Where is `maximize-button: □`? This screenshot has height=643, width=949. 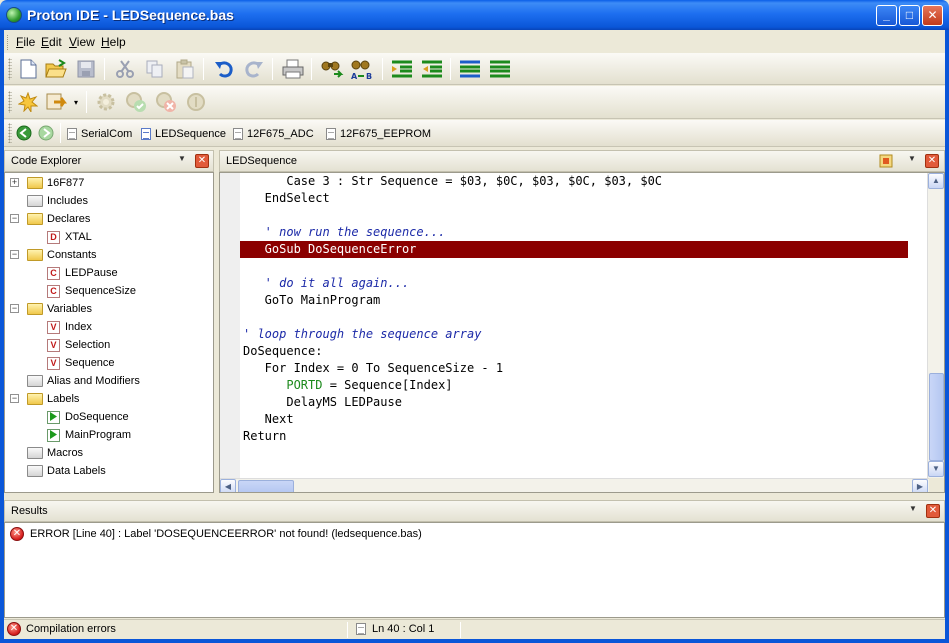
maximize-button: □ is located at coordinates (909, 15).